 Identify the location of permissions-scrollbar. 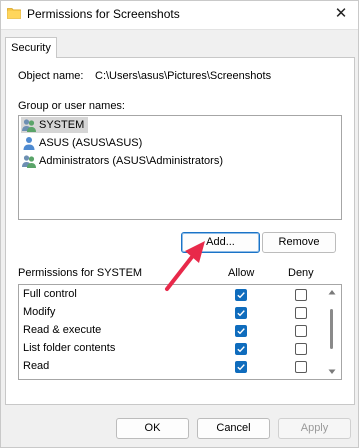
(332, 332).